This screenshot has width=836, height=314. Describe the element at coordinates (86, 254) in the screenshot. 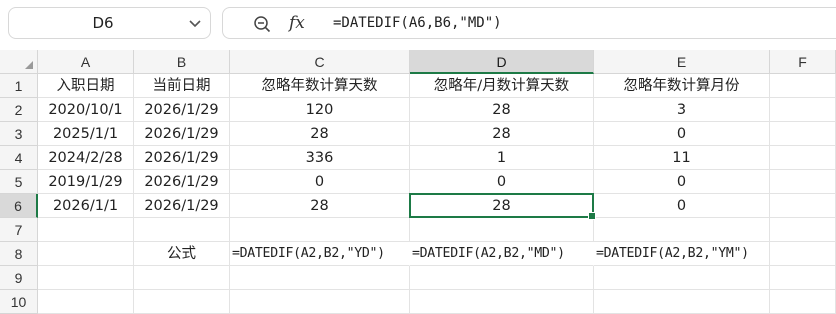

I see `cell-a8` at that location.